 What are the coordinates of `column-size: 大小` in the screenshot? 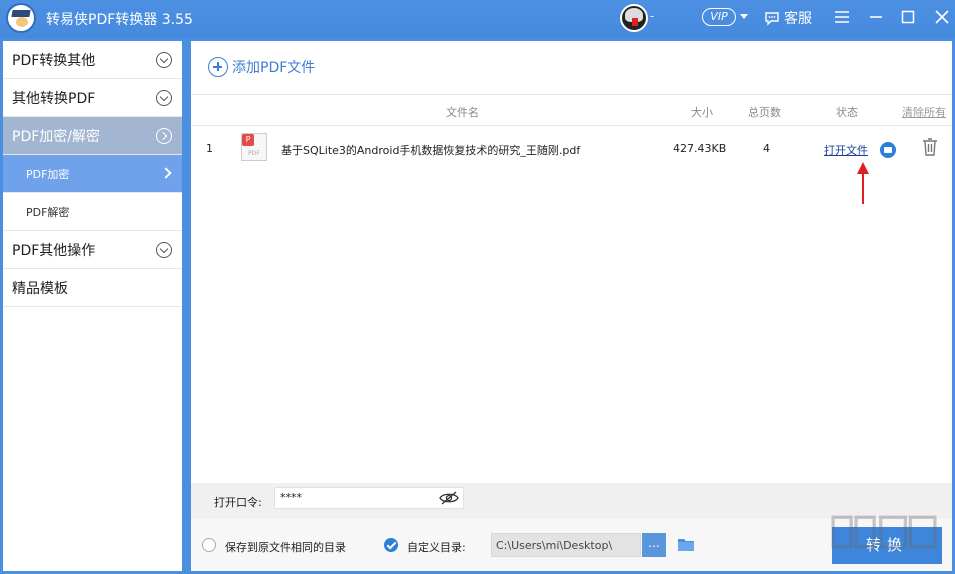 It's located at (702, 112).